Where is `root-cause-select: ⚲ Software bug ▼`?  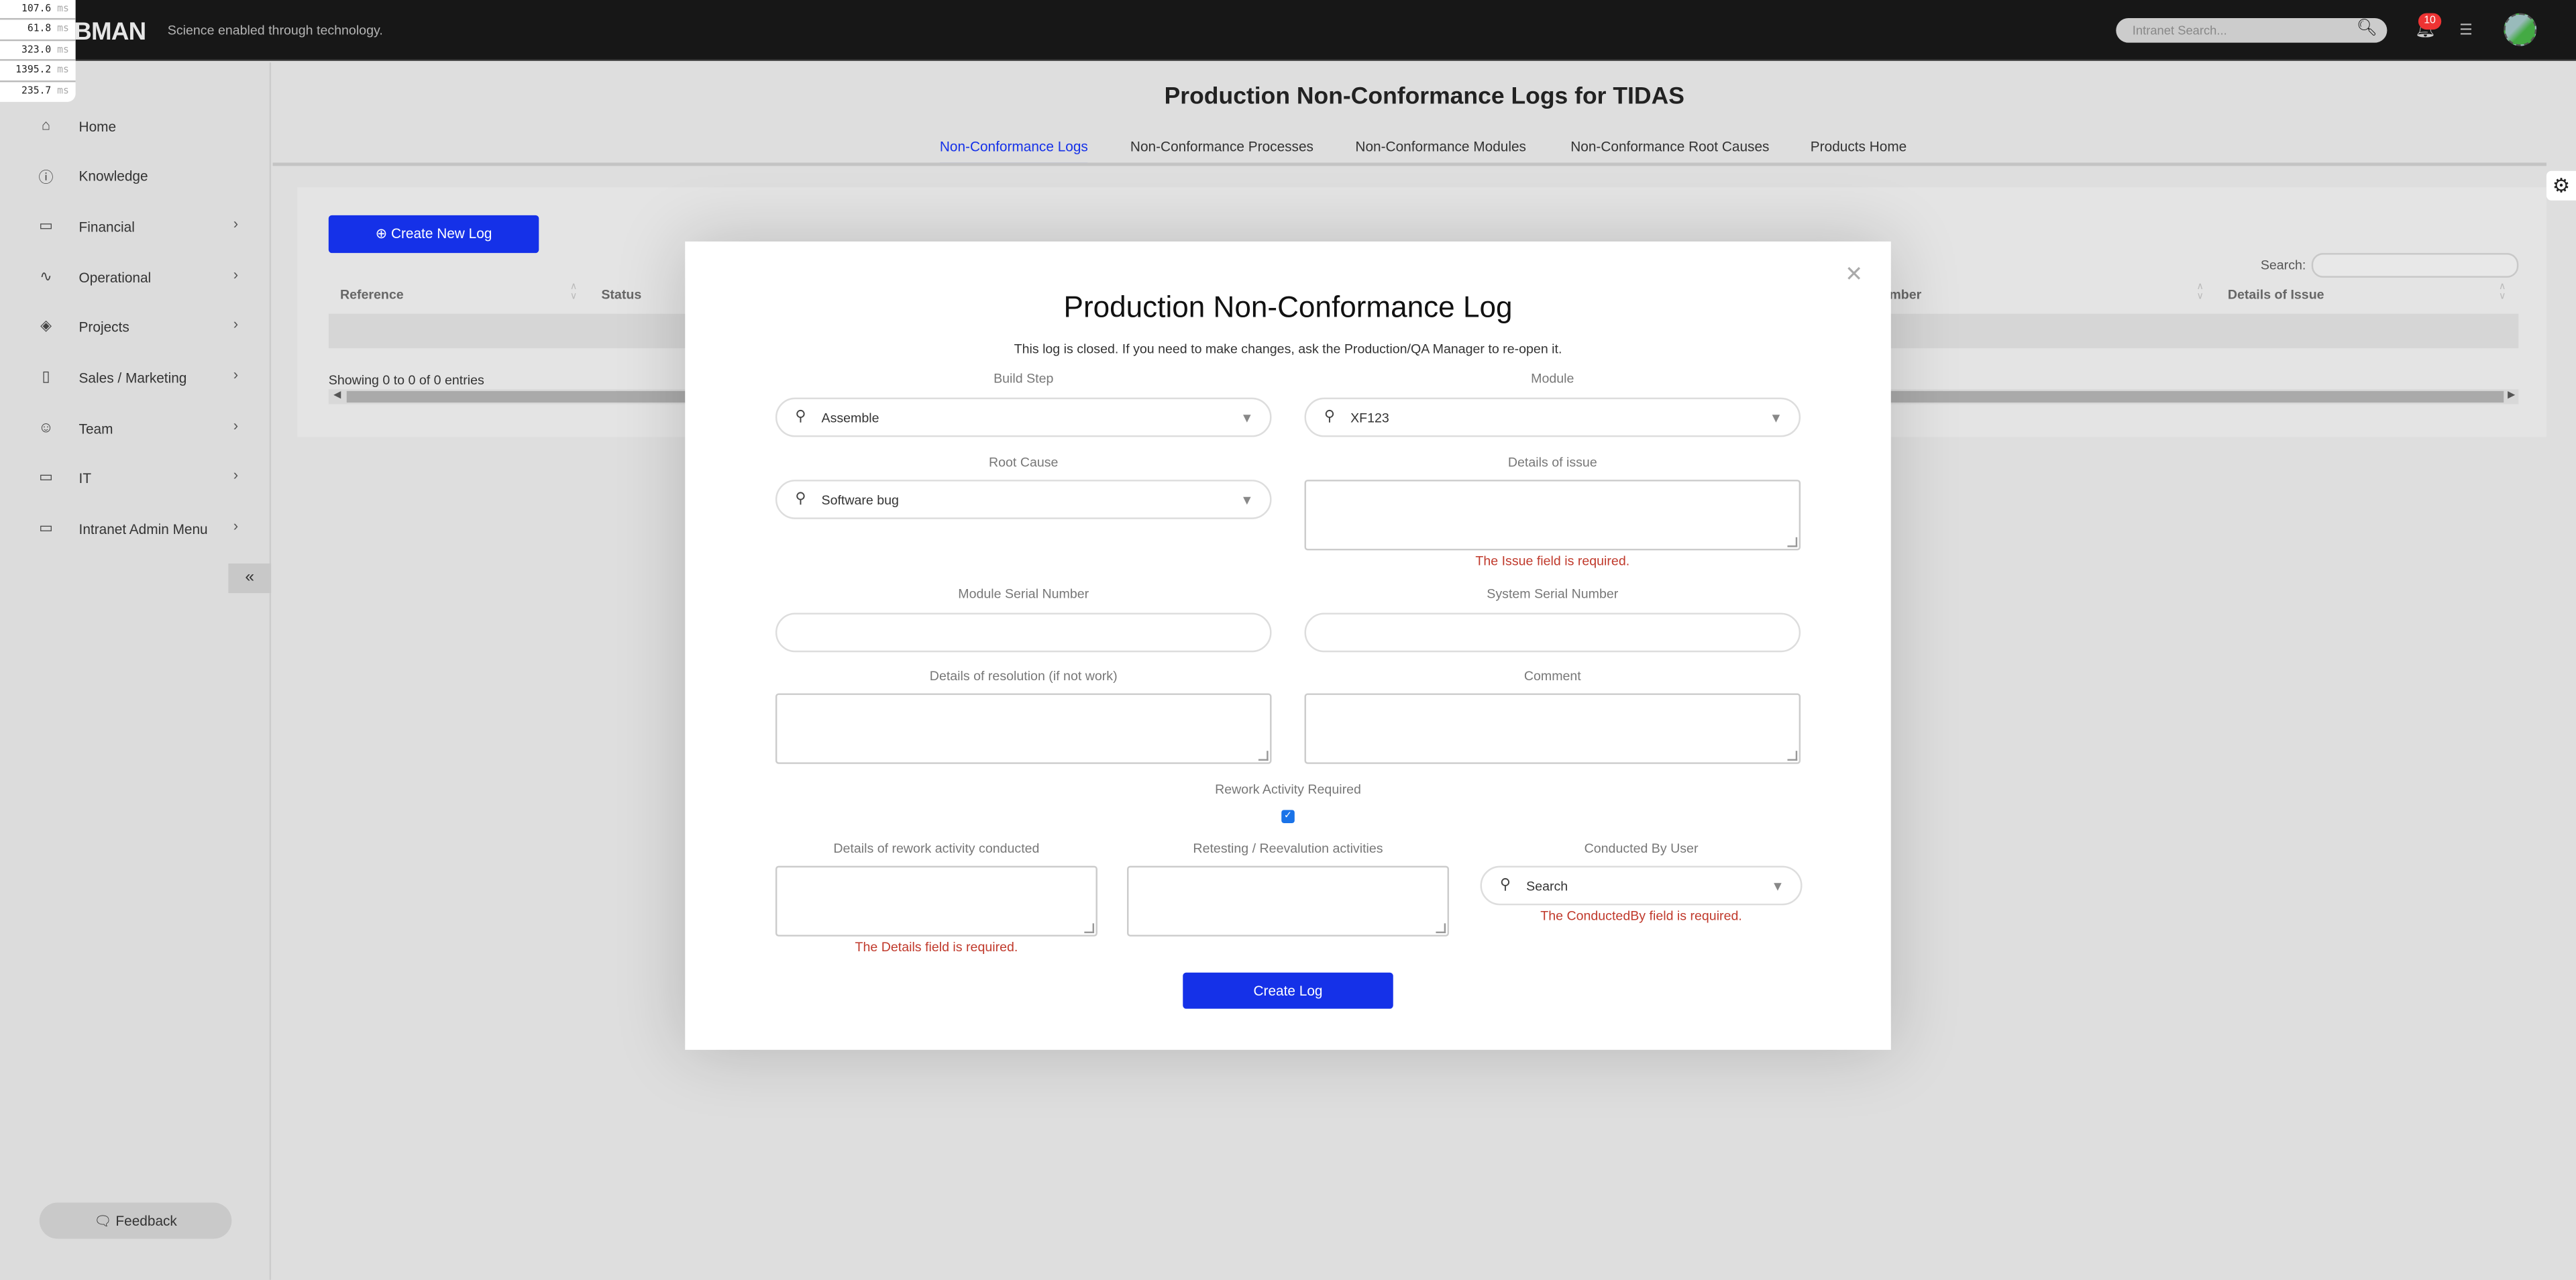
root-cause-select: ⚲ Software bug ▼ is located at coordinates (1023, 500).